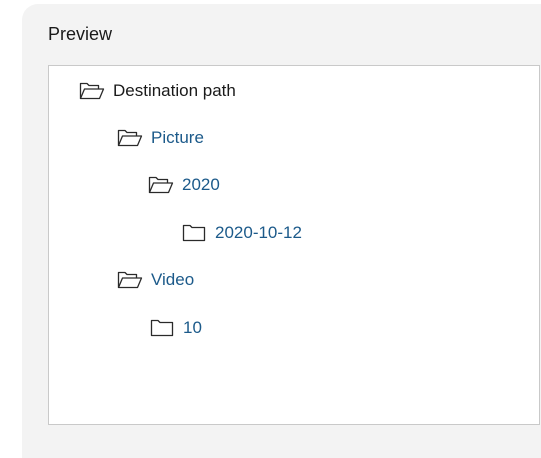  Describe the element at coordinates (173, 279) in the screenshot. I see `tree-node-label: Video` at that location.